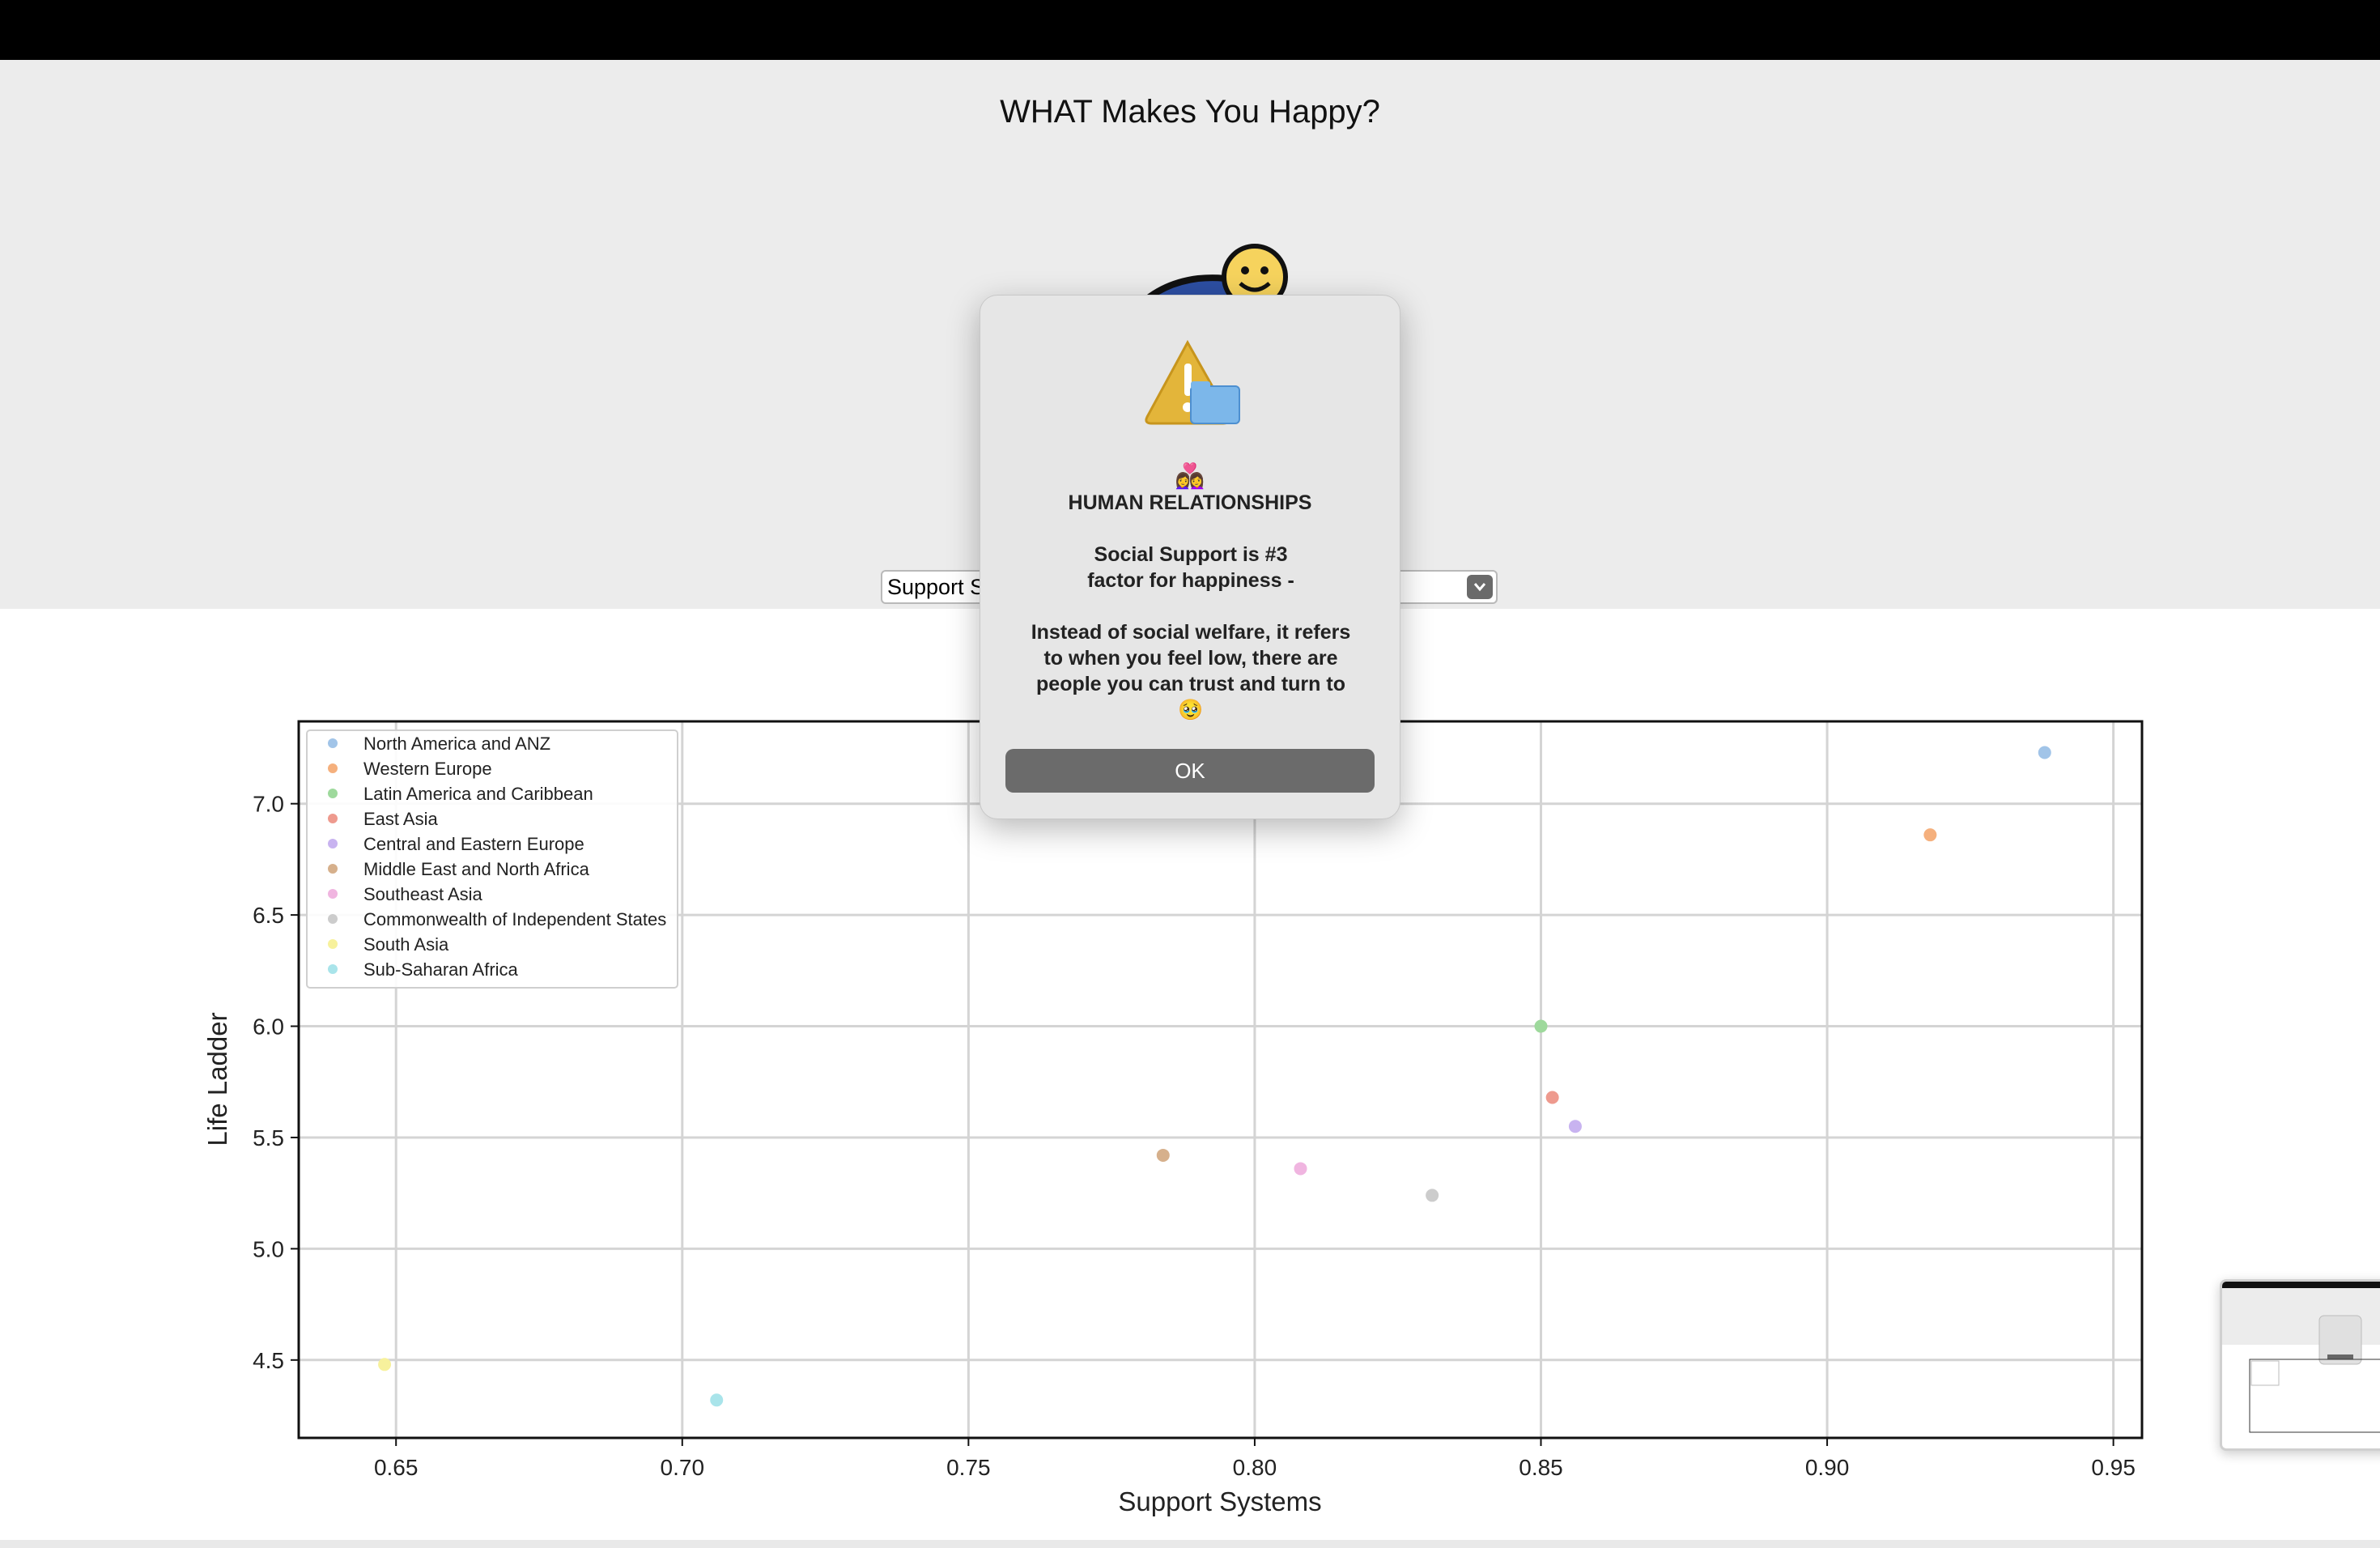  I want to click on couple-emoji: 👩‍❤️‍👩, so click(1190, 476).